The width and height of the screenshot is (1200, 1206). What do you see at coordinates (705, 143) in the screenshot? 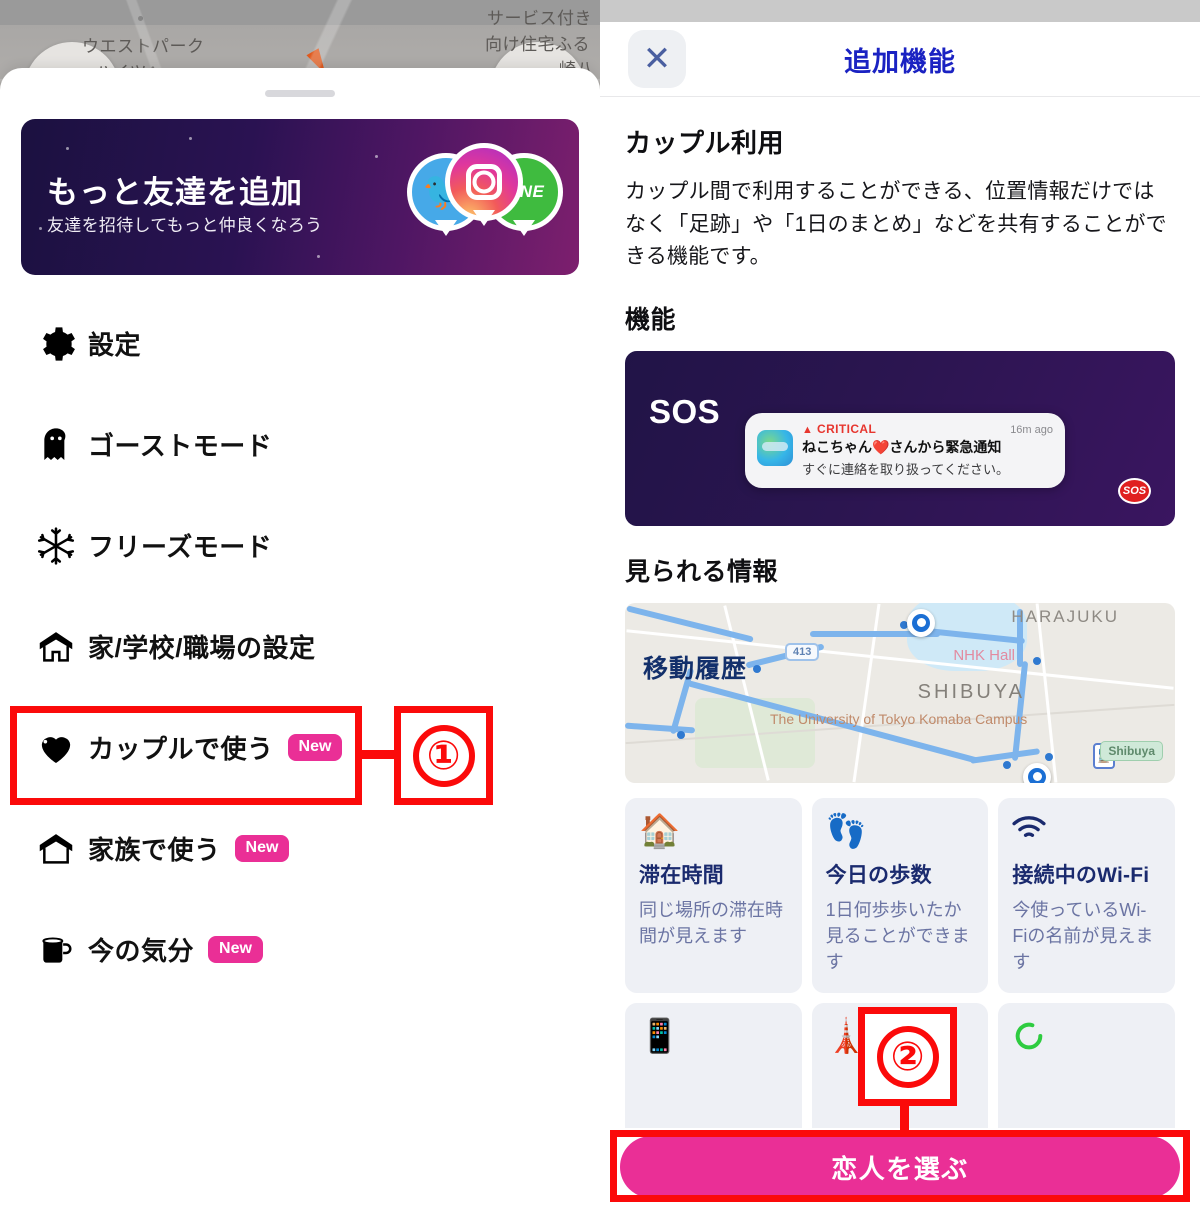
I see `section-heading-couple: カップル利用` at bounding box center [705, 143].